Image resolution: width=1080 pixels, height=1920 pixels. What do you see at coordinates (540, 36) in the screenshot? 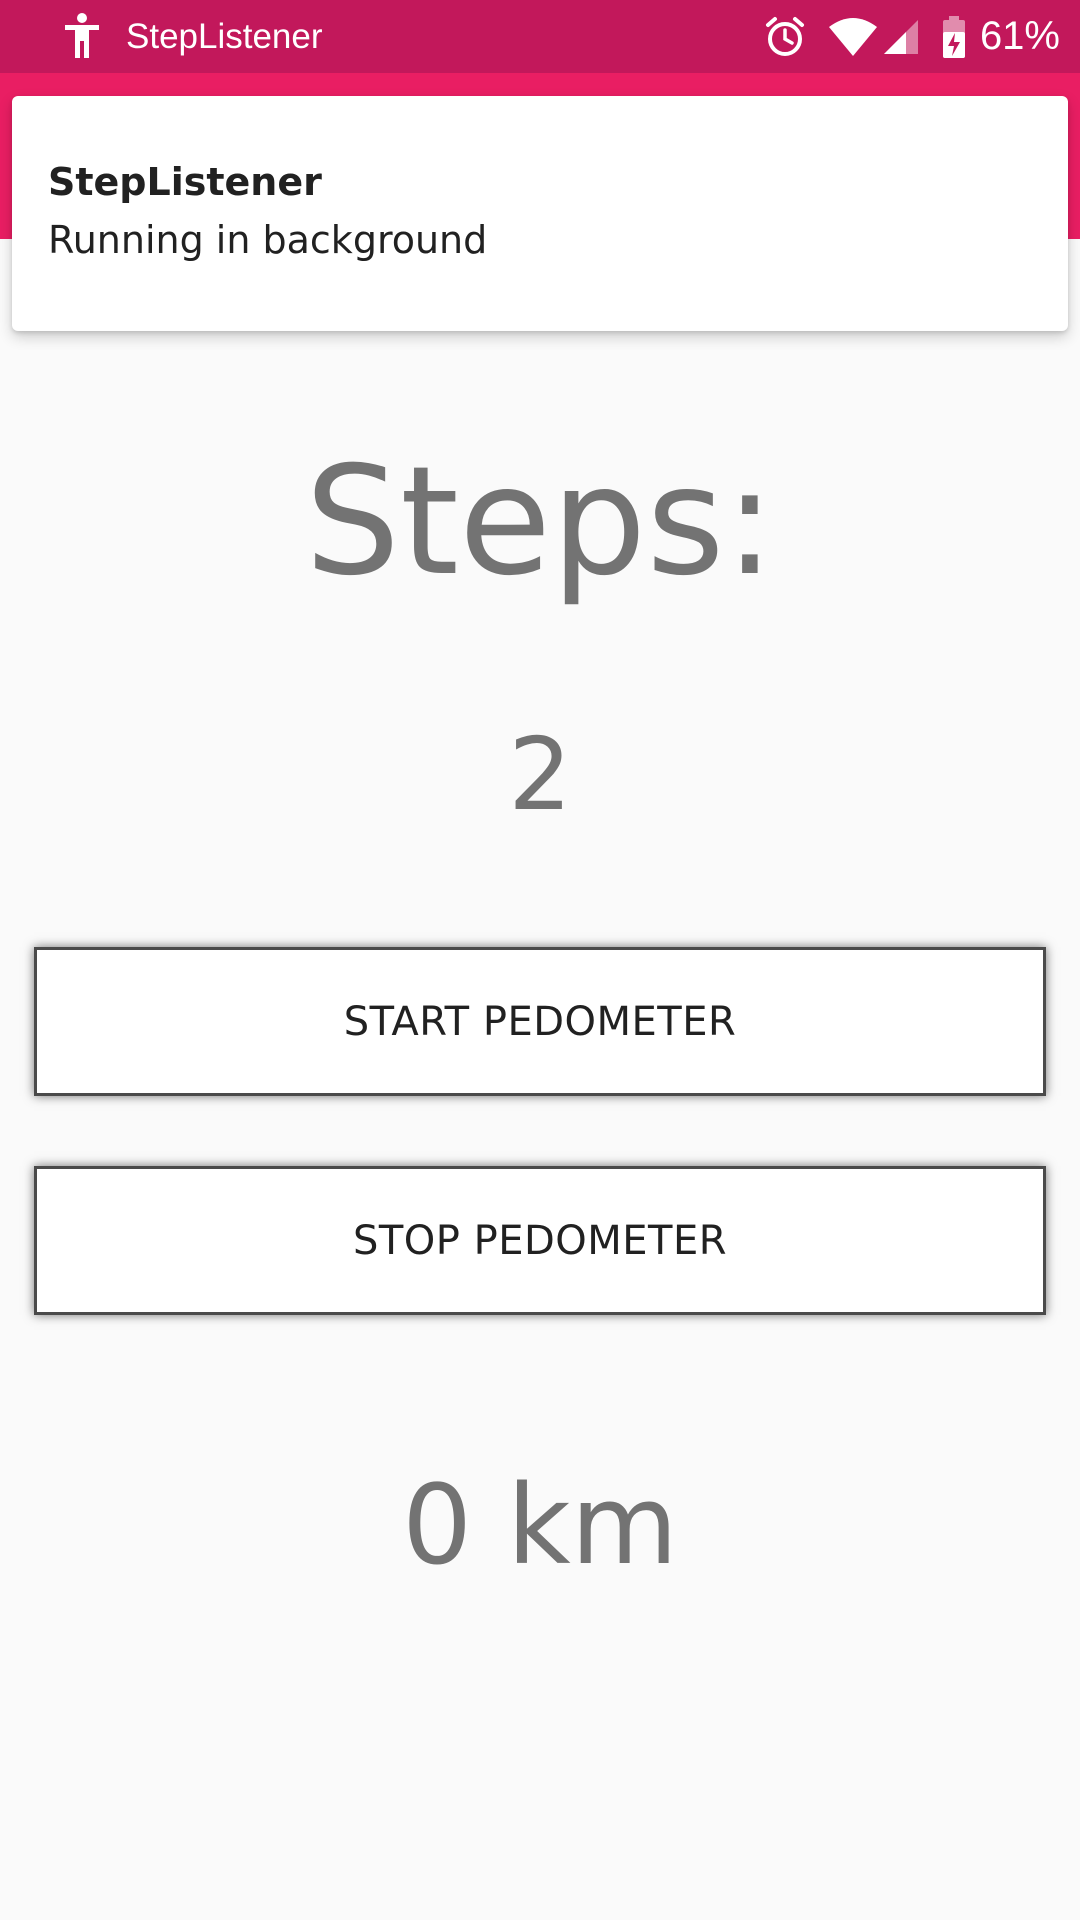
I see `status-bar: StepListener 61%` at bounding box center [540, 36].